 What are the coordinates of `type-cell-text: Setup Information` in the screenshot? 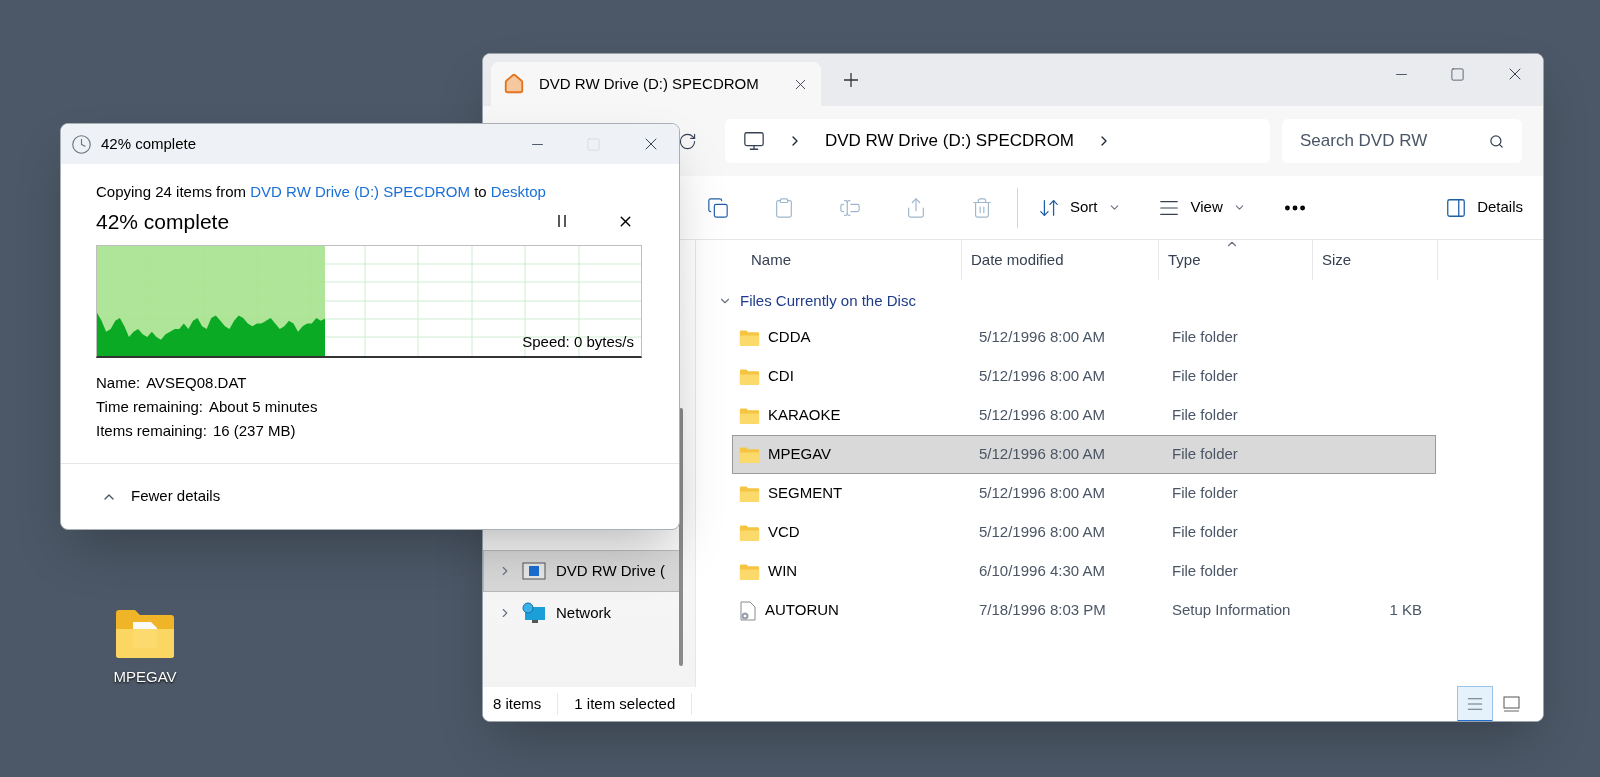 It's located at (1232, 610).